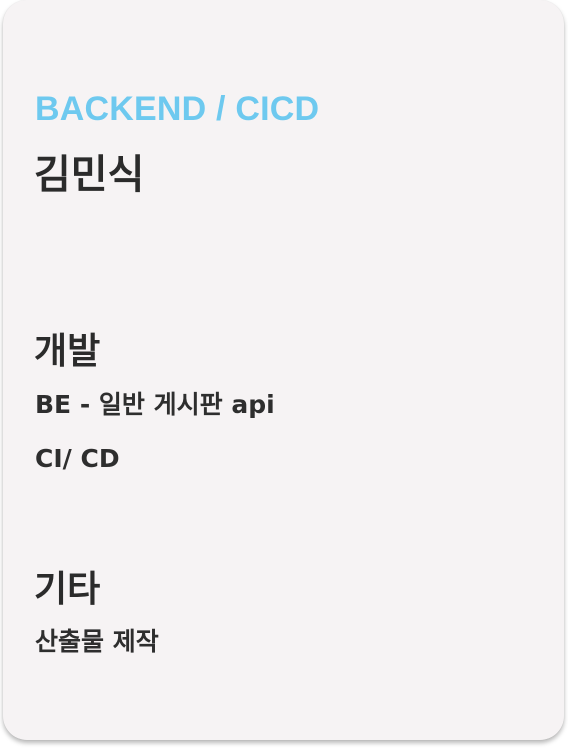 Image resolution: width=568 pixels, height=748 pixels. What do you see at coordinates (155, 404) in the screenshot?
I see `list-item: BE - 일반 게시판 api` at bounding box center [155, 404].